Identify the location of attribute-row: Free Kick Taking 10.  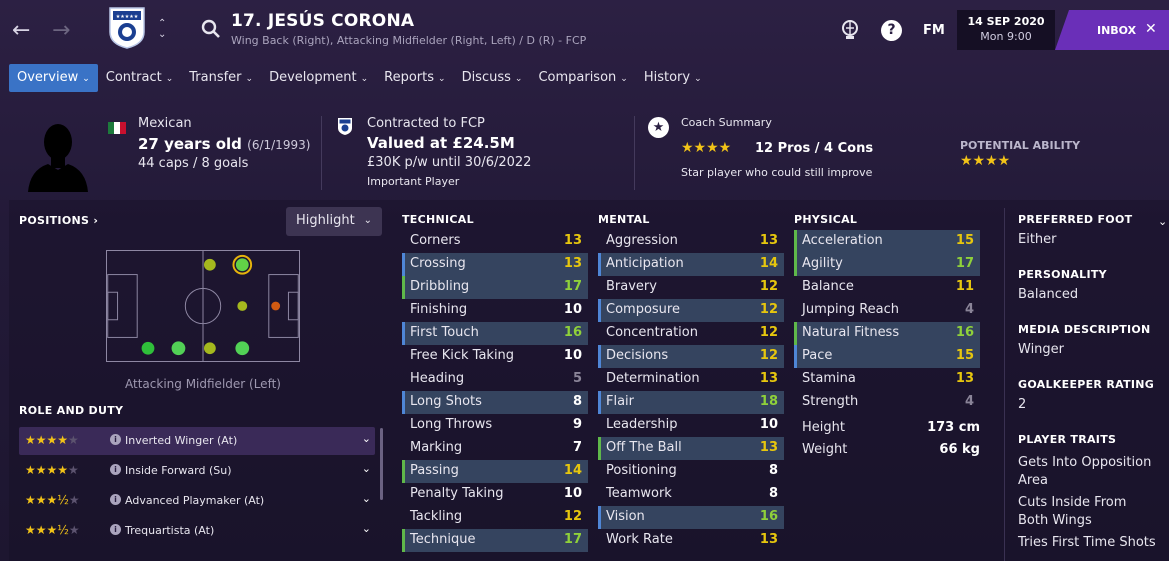
(495, 356).